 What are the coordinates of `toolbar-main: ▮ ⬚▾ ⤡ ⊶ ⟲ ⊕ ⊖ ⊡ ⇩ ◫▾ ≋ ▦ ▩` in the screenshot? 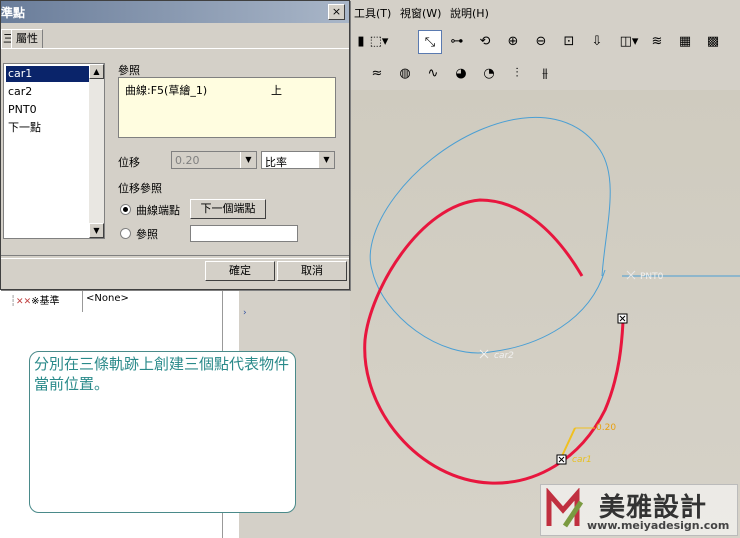 It's located at (545, 42).